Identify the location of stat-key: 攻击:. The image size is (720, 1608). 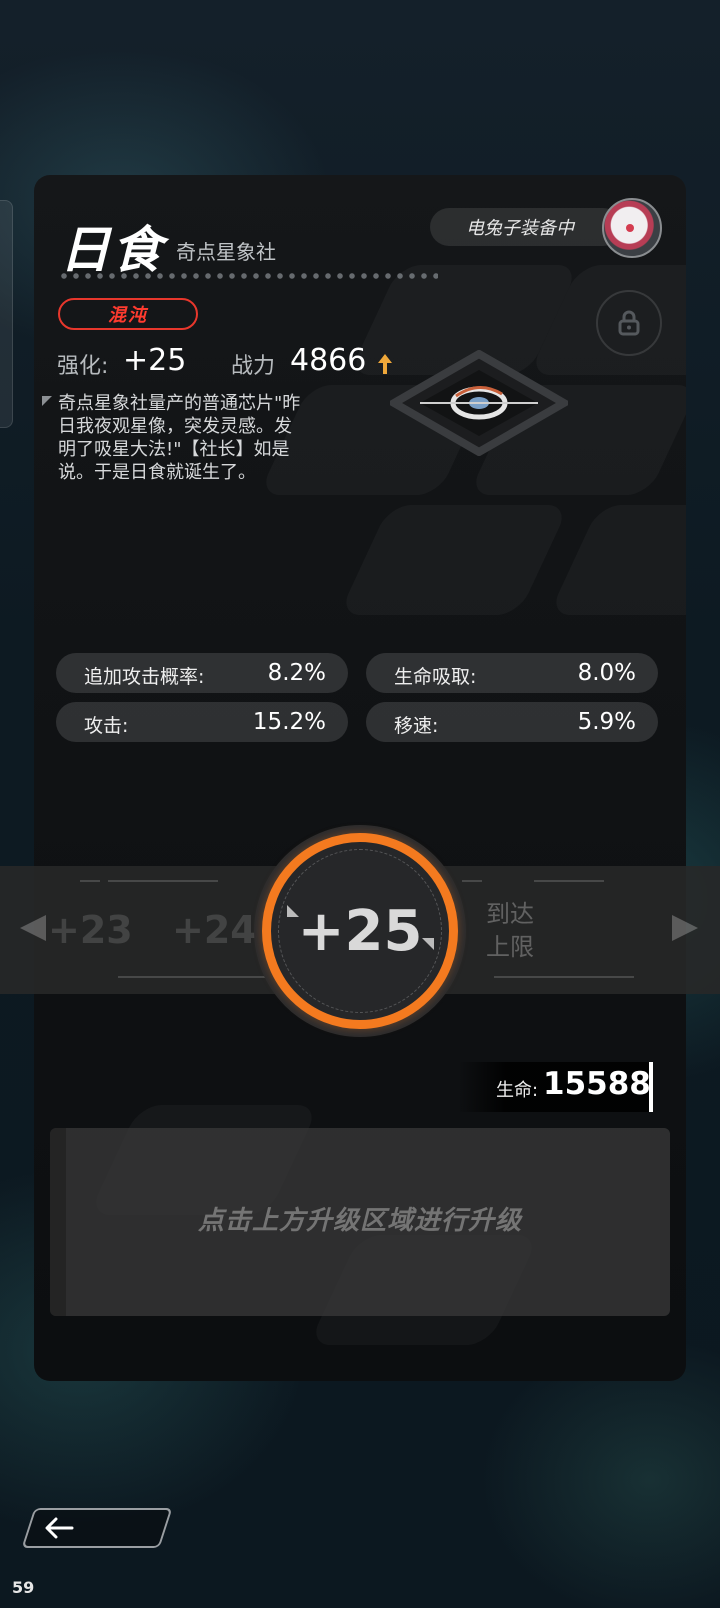
(106, 726).